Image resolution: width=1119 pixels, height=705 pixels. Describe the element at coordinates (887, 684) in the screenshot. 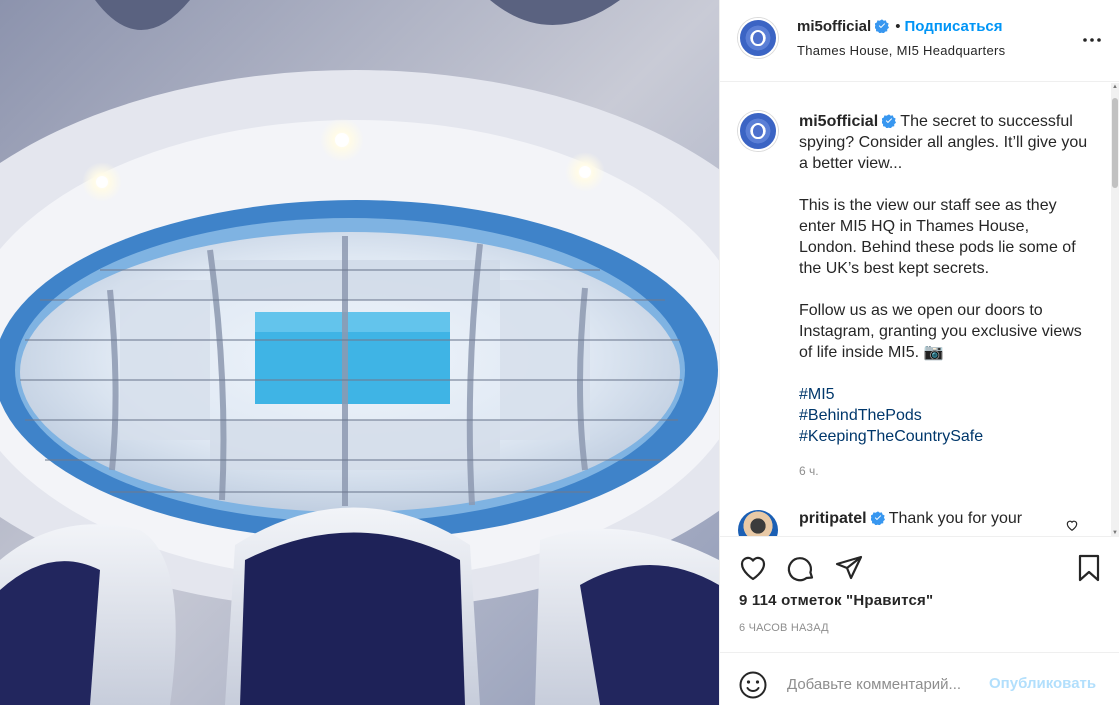

I see `comment-input` at that location.